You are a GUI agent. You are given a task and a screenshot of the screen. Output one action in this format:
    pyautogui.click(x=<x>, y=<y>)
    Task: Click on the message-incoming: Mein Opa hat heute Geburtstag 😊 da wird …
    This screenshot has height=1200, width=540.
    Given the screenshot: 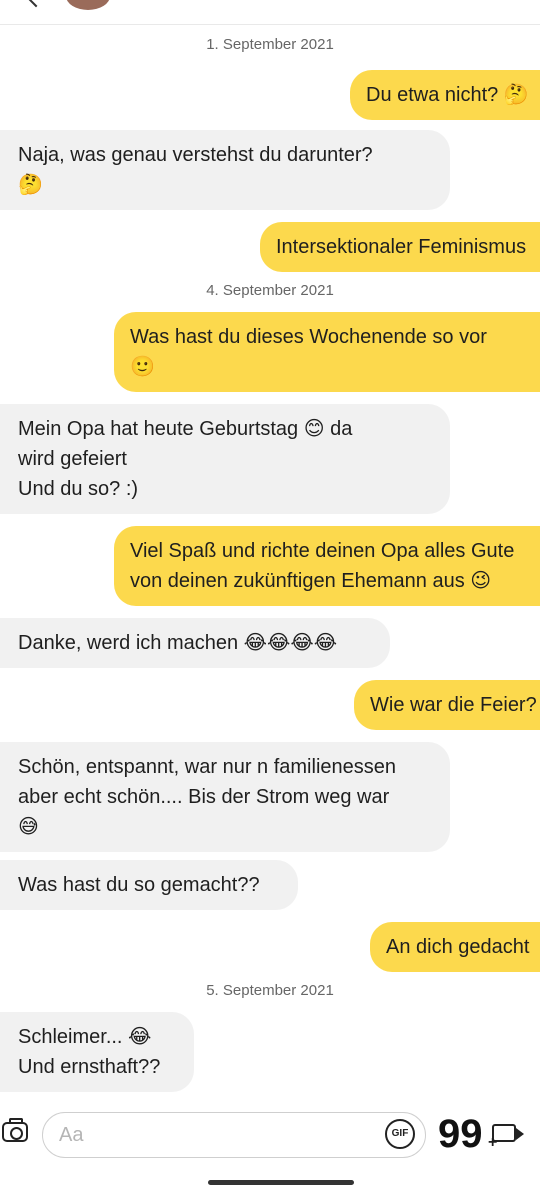 What is the action you would take?
    pyautogui.click(x=225, y=459)
    